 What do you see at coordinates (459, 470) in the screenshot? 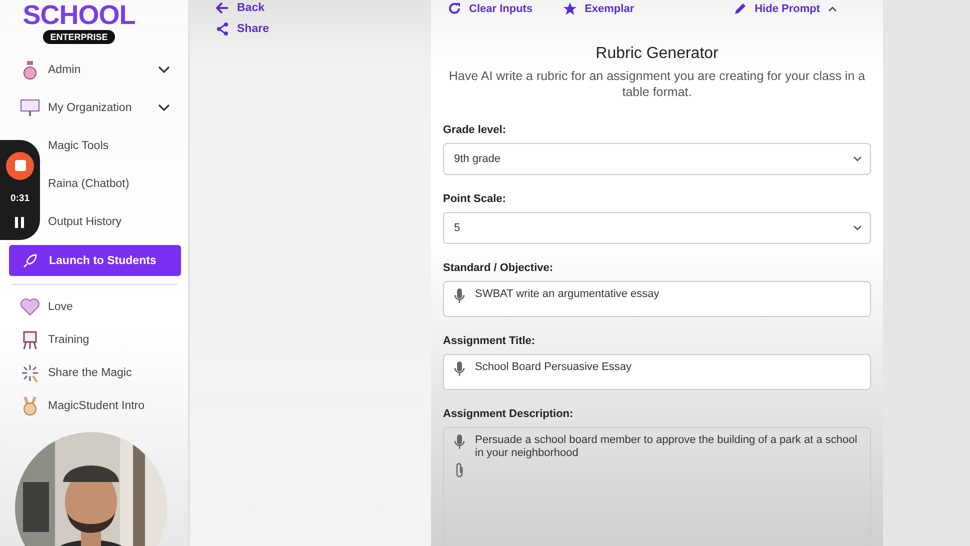
I see `paperclip-icon` at bounding box center [459, 470].